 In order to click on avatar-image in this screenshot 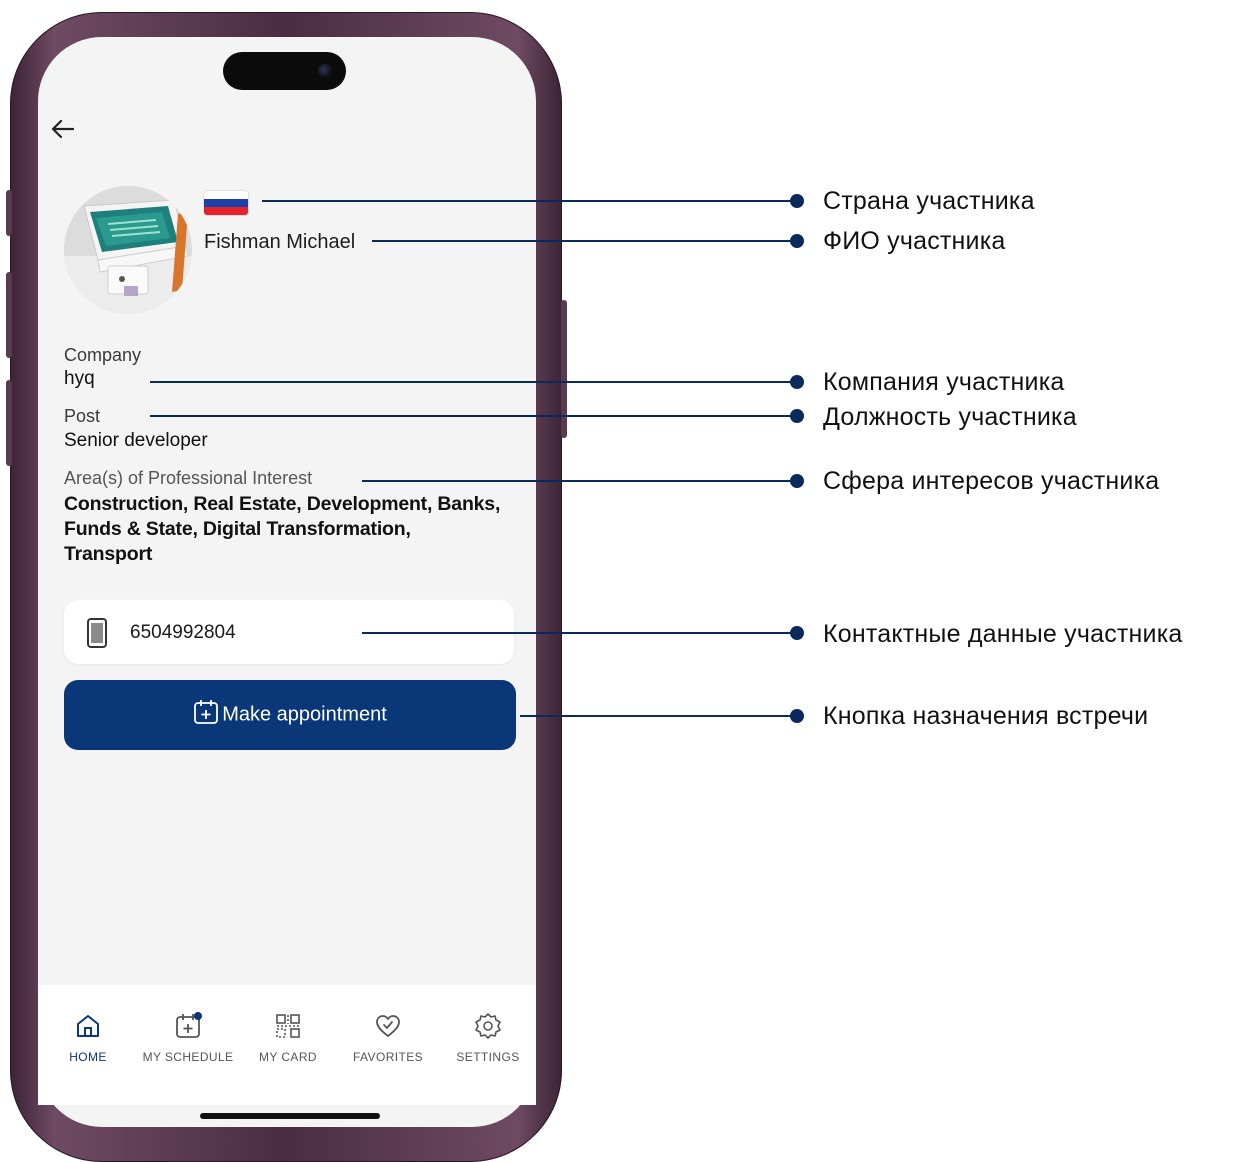, I will do `click(128, 250)`.